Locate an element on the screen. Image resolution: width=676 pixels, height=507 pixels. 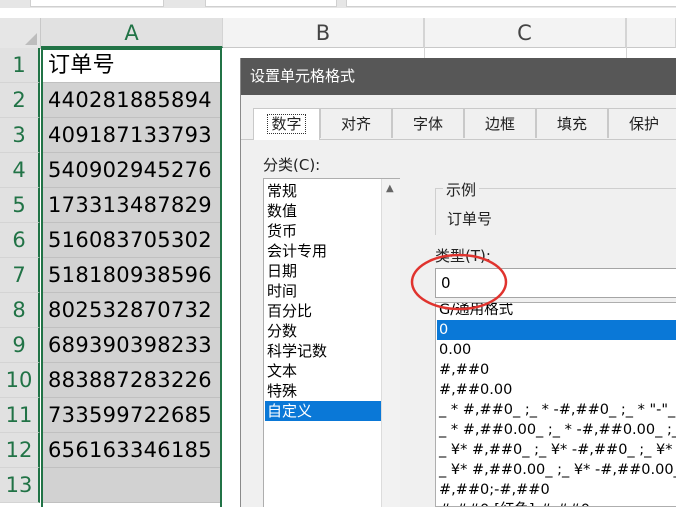
category-item: 自定义 is located at coordinates (323, 411).